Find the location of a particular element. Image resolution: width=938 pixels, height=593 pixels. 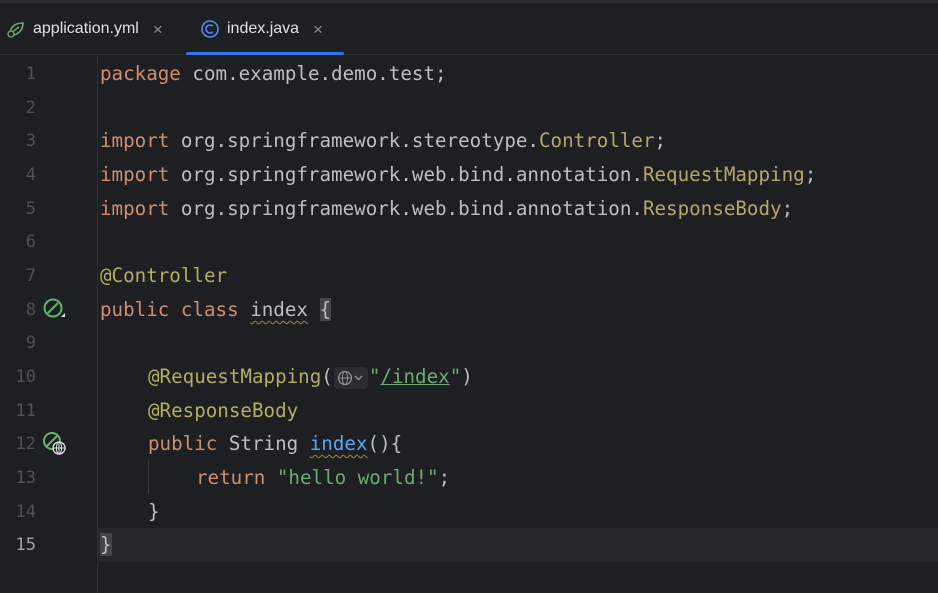

method-signature: (){ is located at coordinates (385, 443).